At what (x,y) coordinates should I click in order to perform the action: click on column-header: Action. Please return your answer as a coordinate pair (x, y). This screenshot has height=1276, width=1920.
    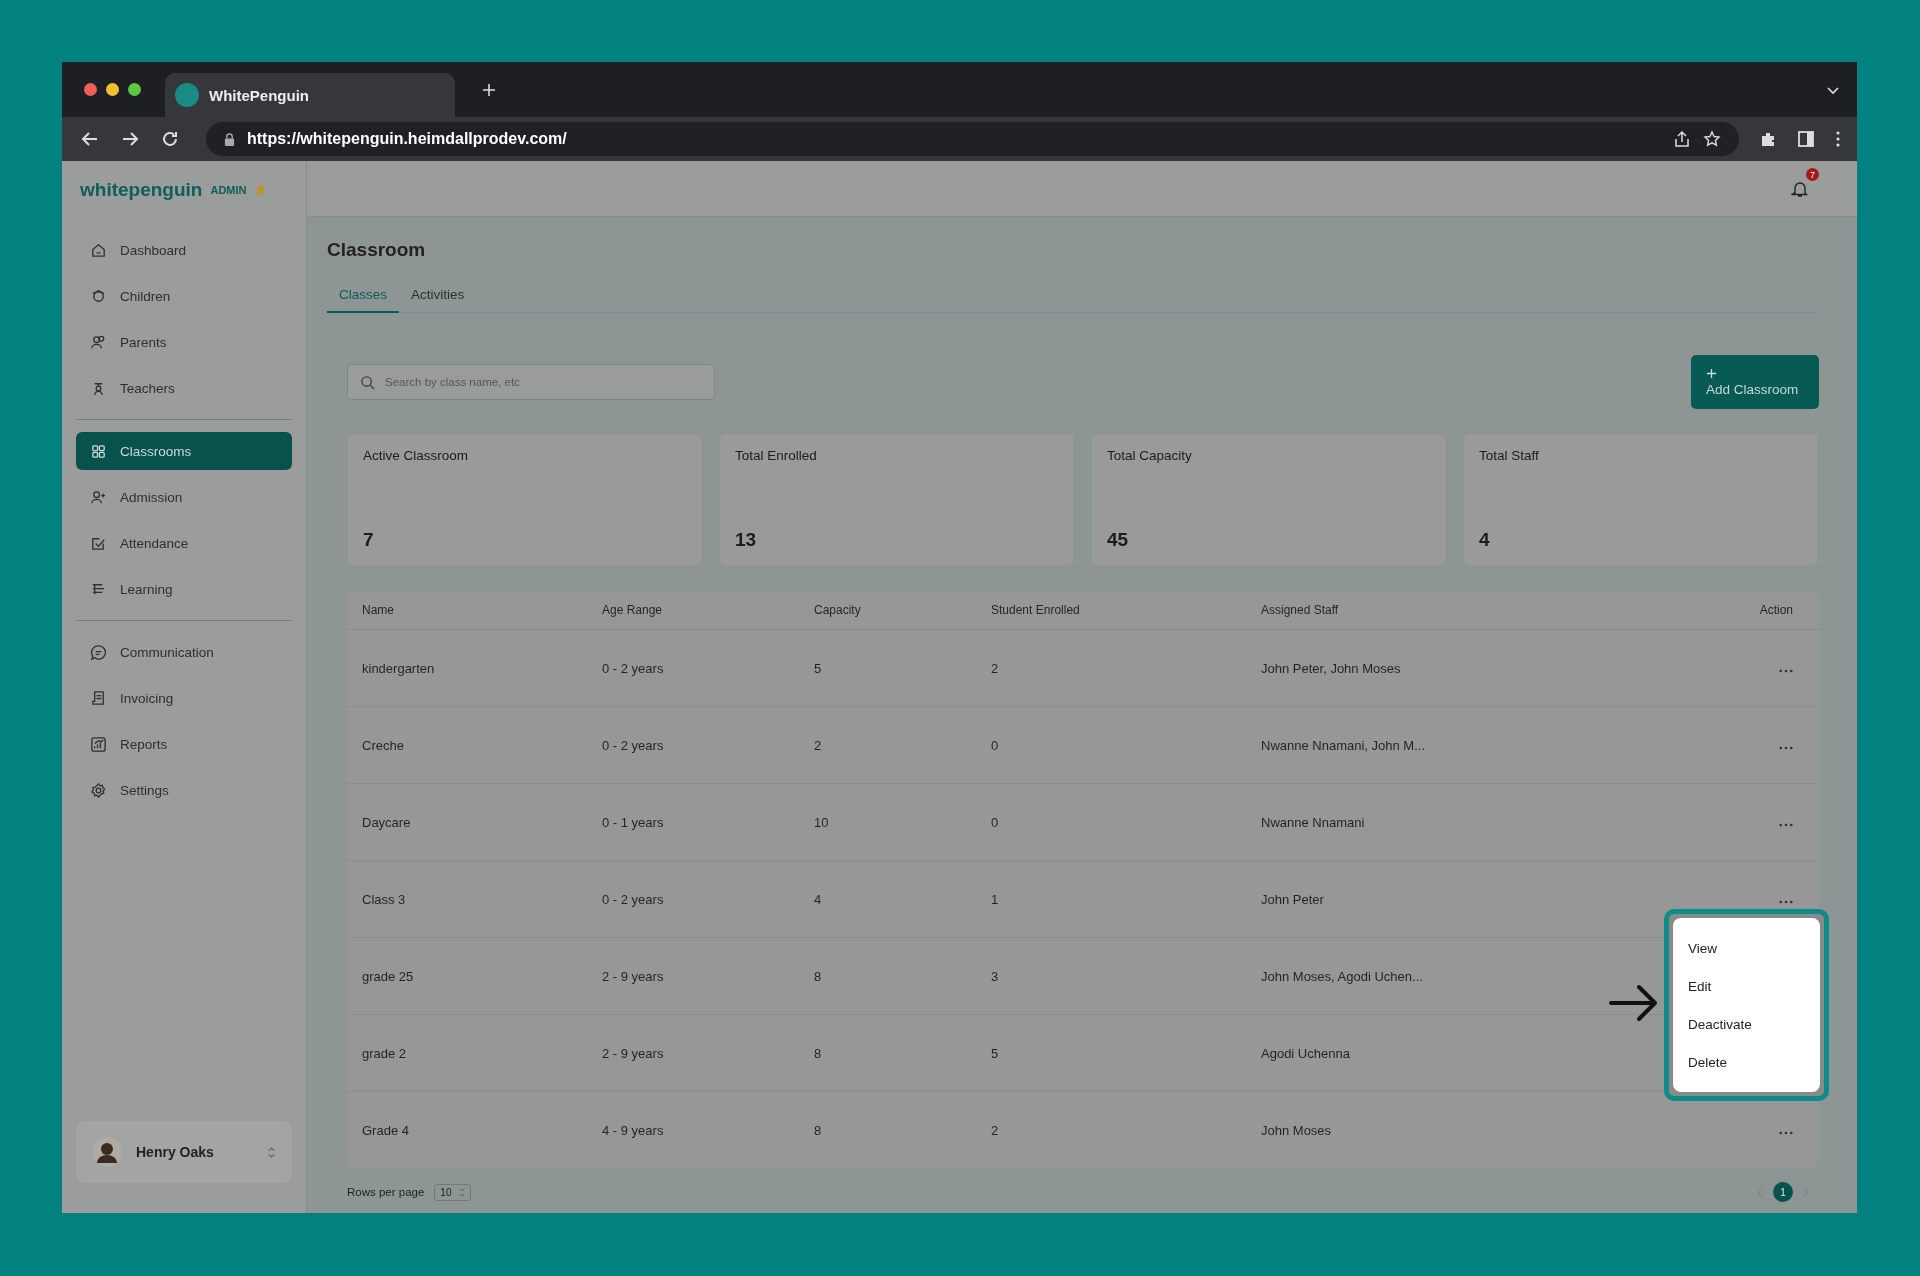
    Looking at the image, I should click on (1739, 610).